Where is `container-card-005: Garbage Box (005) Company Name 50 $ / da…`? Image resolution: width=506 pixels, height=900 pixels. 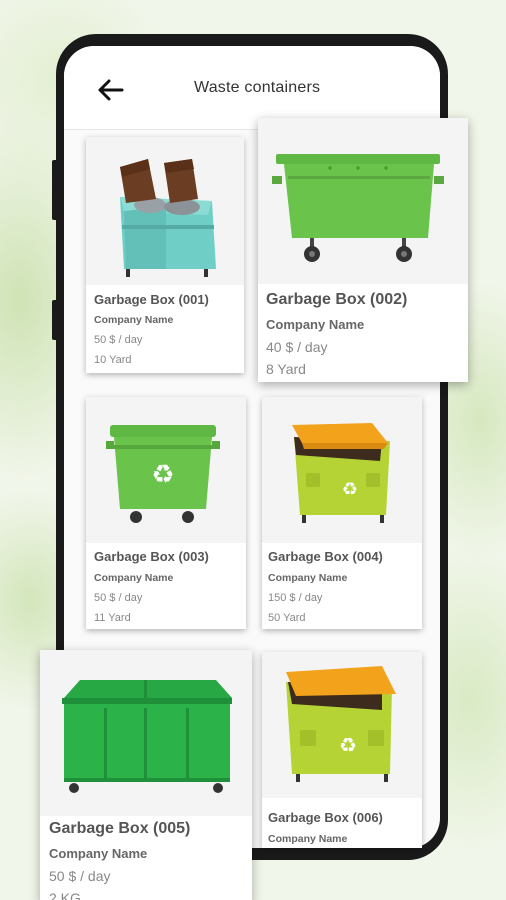 container-card-005: Garbage Box (005) Company Name 50 $ / da… is located at coordinates (146, 775).